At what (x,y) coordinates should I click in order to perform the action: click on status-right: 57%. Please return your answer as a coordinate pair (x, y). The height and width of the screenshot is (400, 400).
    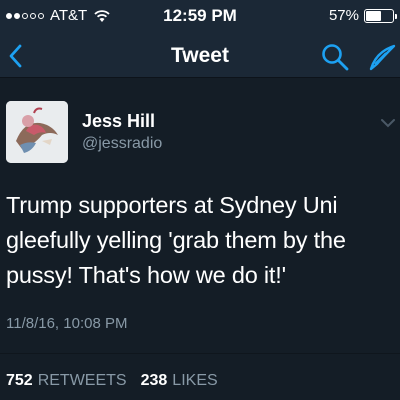
    Looking at the image, I should click on (362, 15).